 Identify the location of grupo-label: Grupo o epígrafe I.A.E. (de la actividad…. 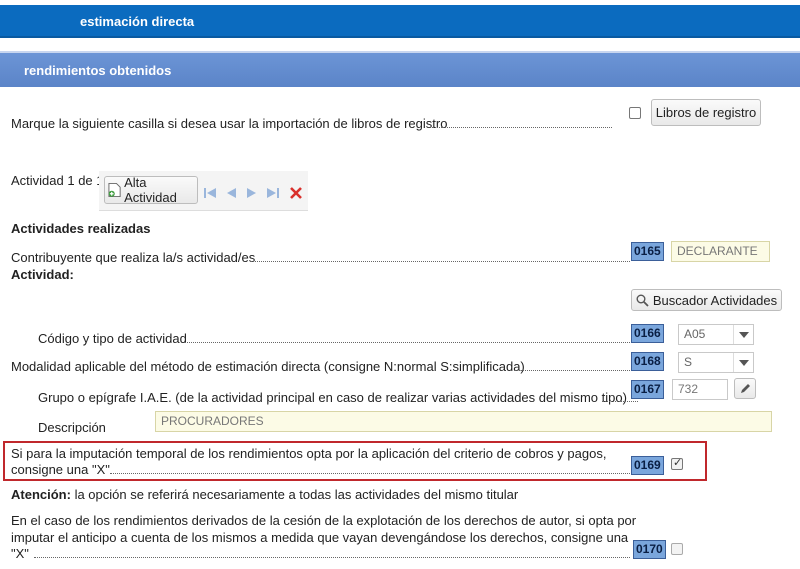
(332, 397).